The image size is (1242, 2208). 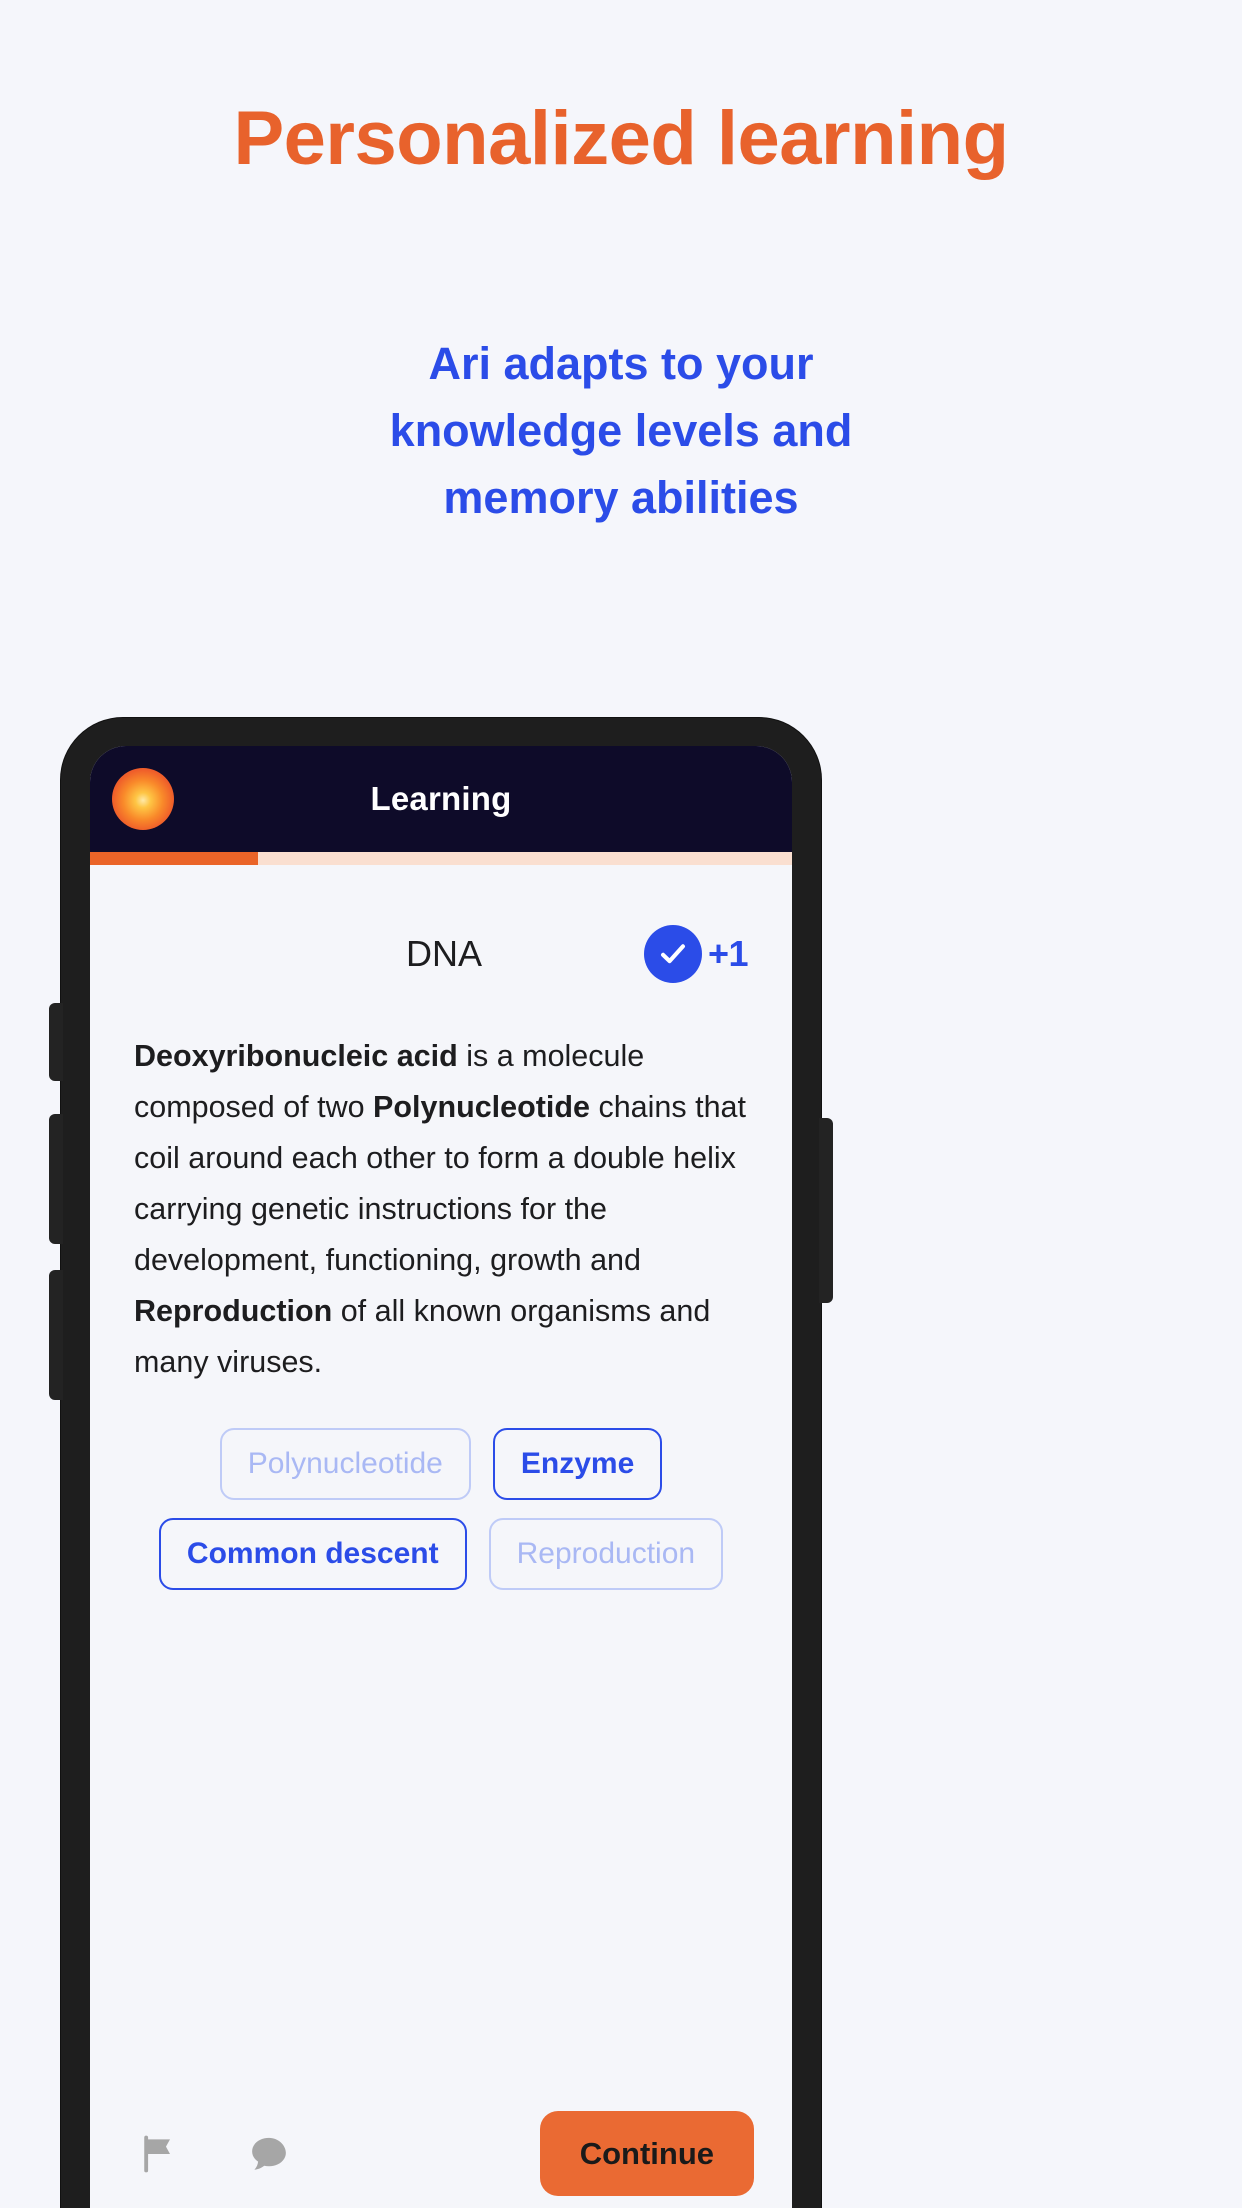 What do you see at coordinates (441, 2153) in the screenshot?
I see `card-footer: Continue` at bounding box center [441, 2153].